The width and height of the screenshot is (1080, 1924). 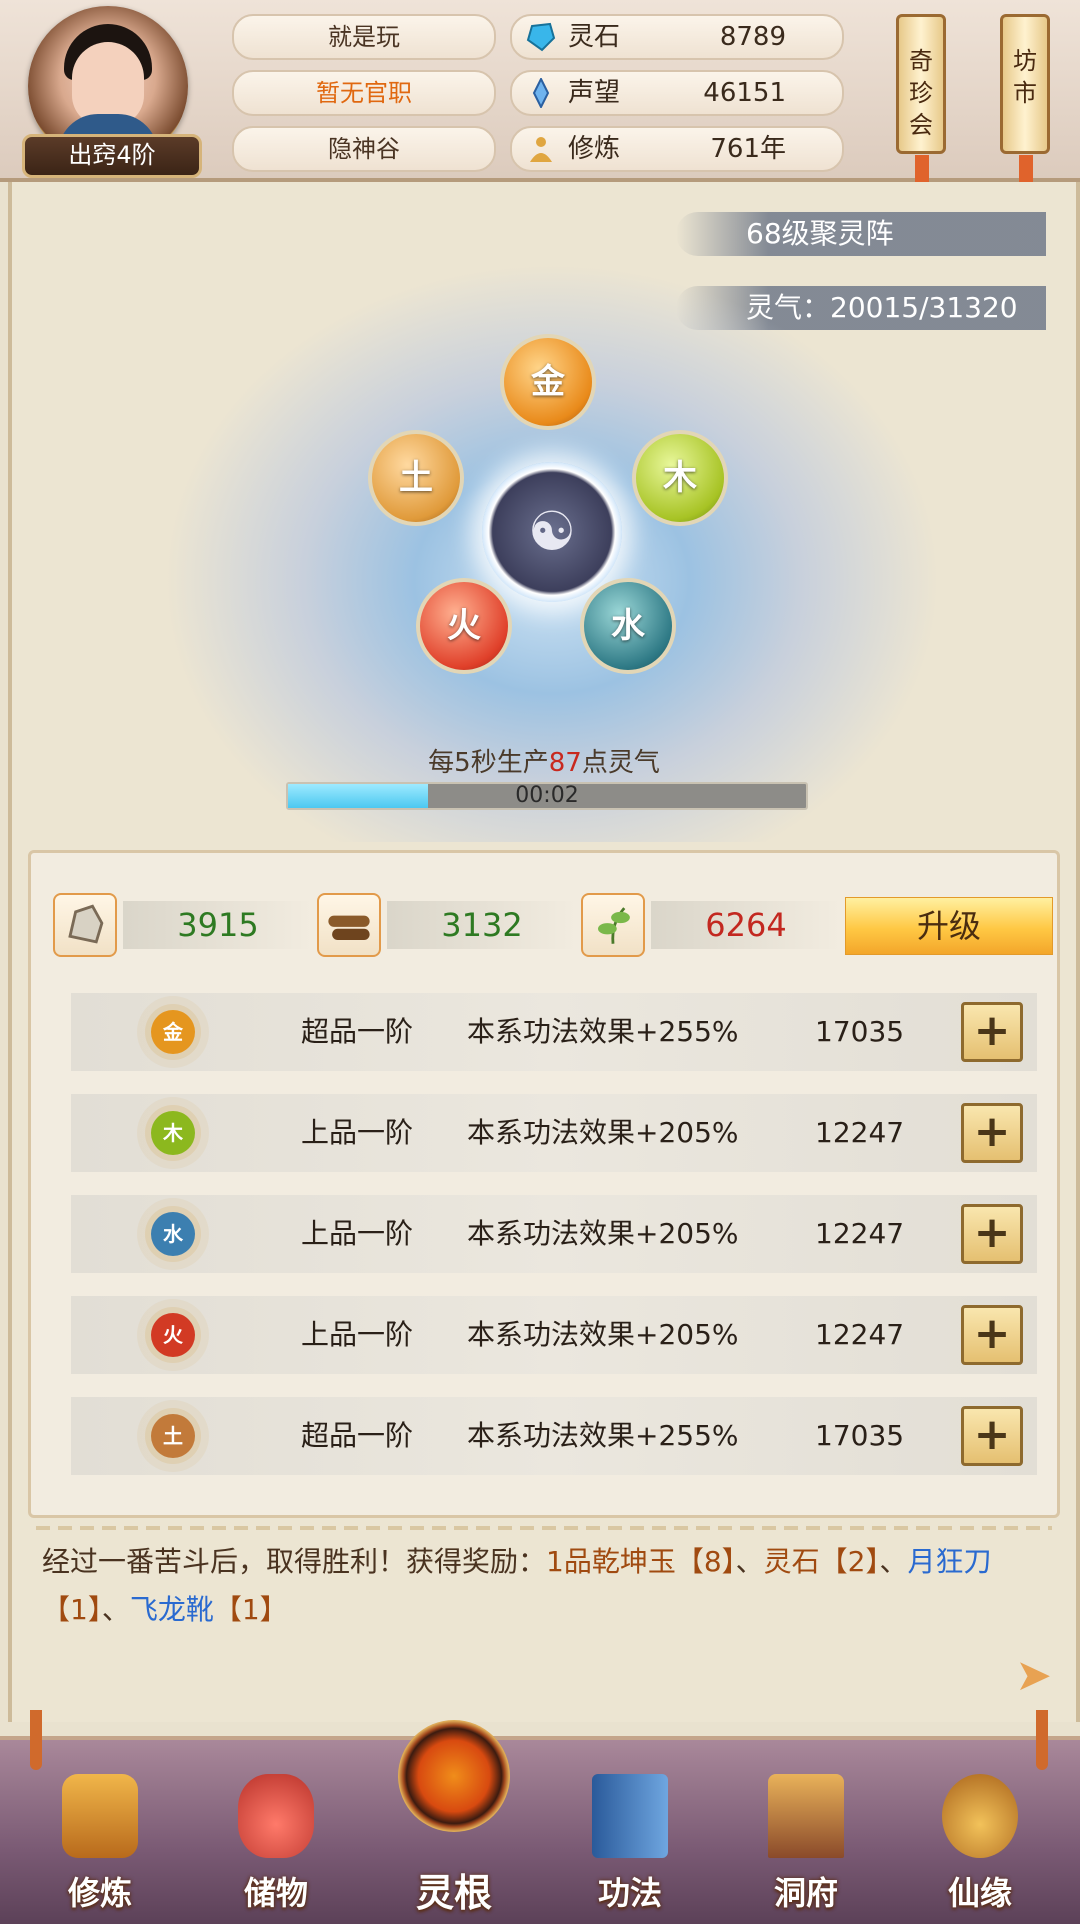 What do you see at coordinates (805, 1893) in the screenshot?
I see `nav-label: 洞府` at bounding box center [805, 1893].